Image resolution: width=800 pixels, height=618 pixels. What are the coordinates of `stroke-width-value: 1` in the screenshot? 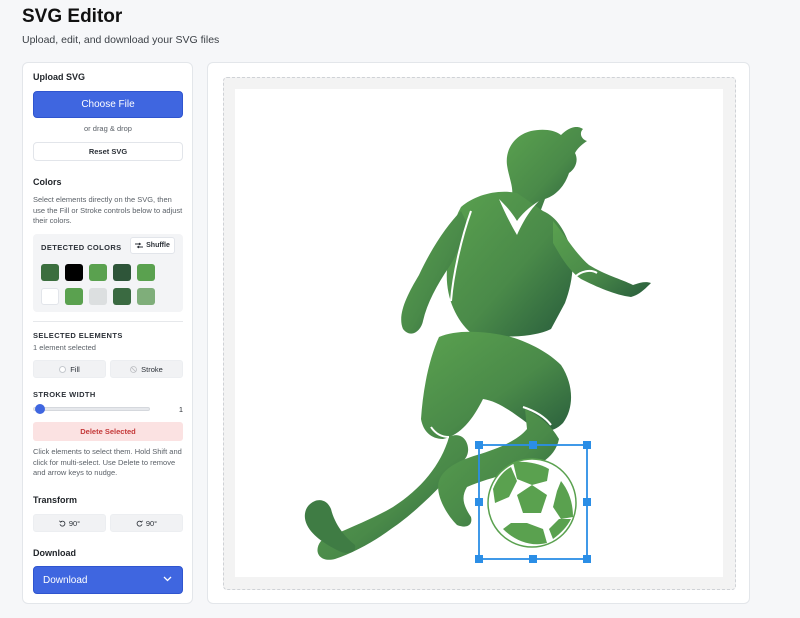 It's located at (180, 409).